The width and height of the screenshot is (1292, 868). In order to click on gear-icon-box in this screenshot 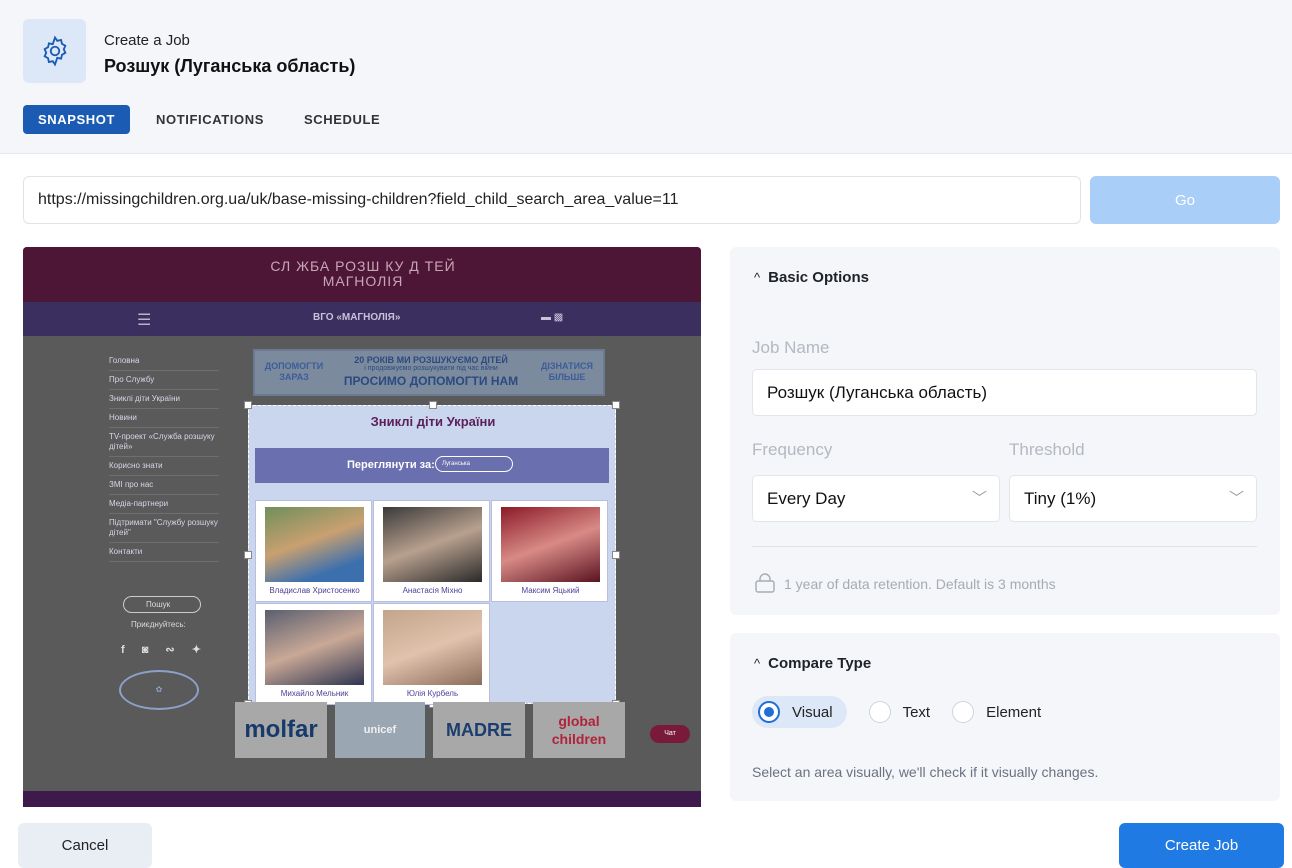, I will do `click(54, 51)`.